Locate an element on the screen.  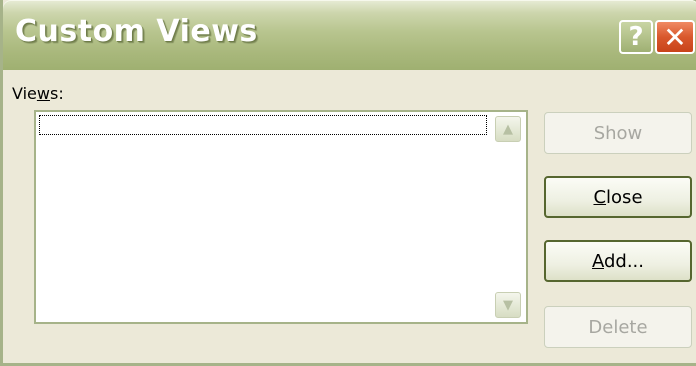
delete-button: Delete is located at coordinates (618, 327).